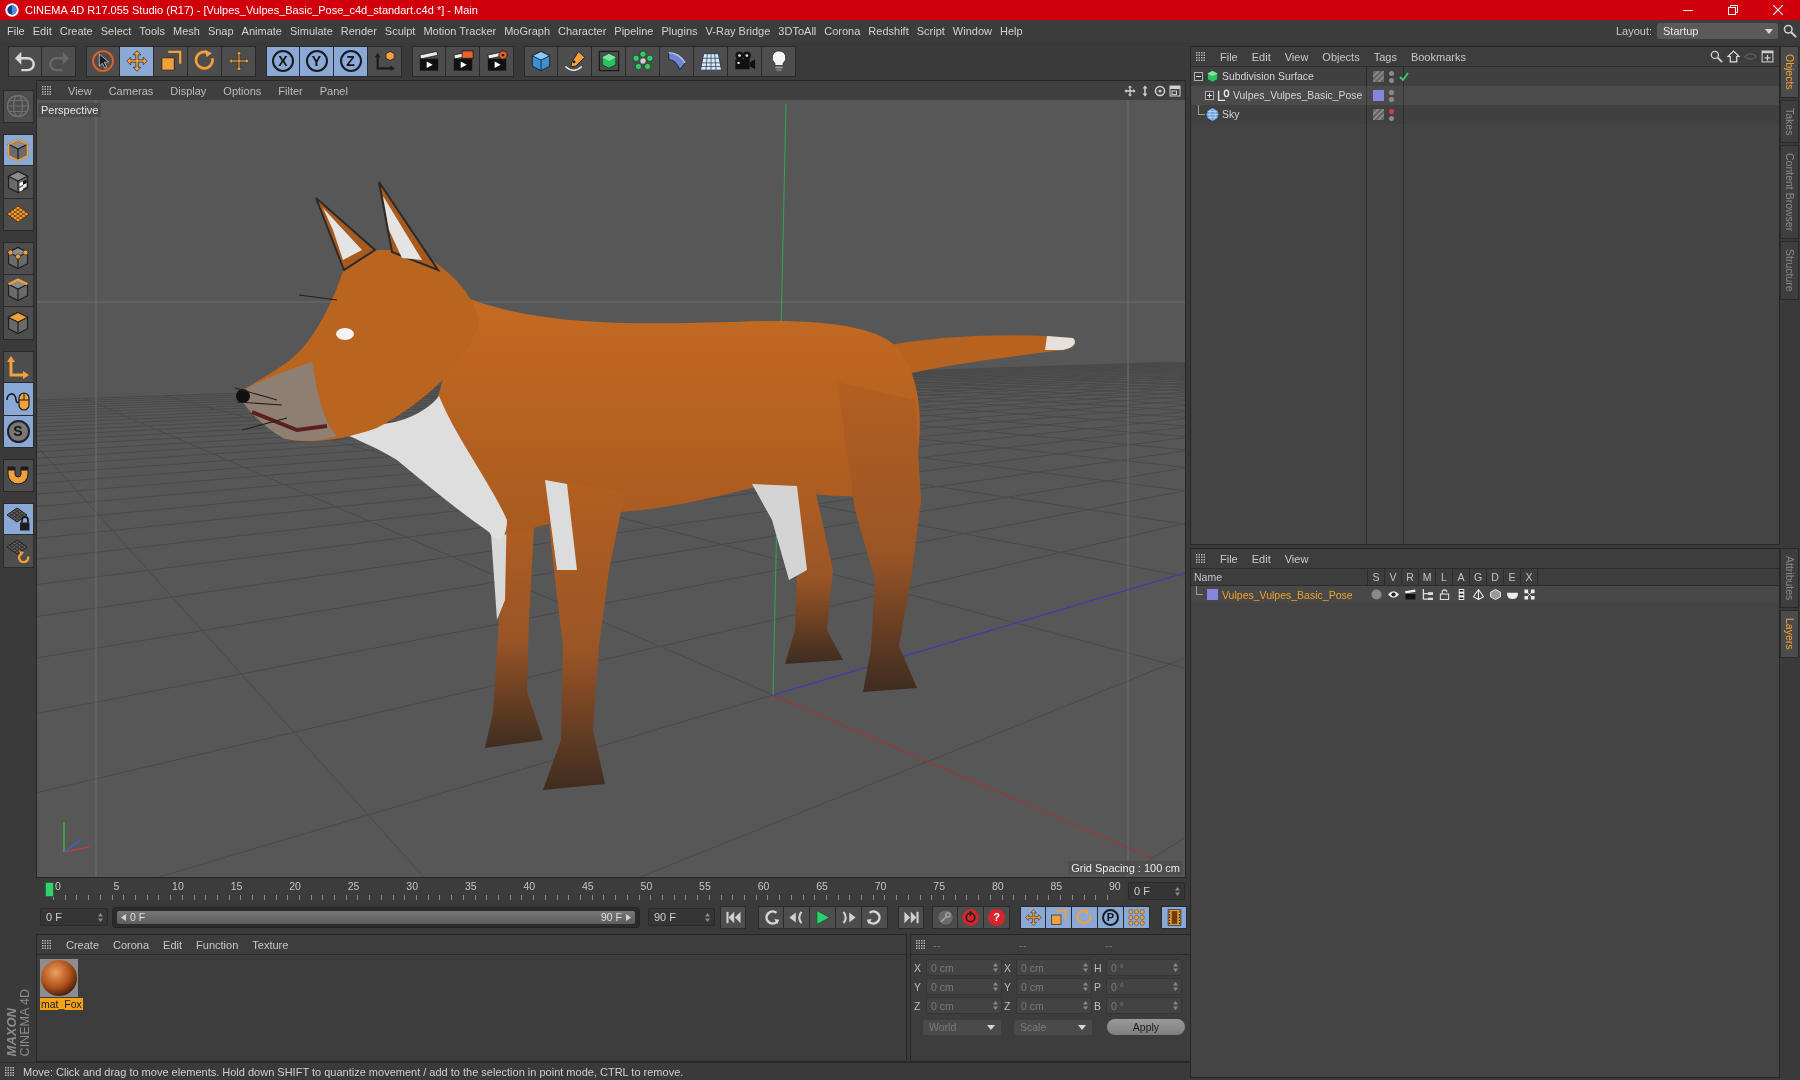 This screenshot has height=1080, width=1800. I want to click on texture-mode-button, so click(18, 182).